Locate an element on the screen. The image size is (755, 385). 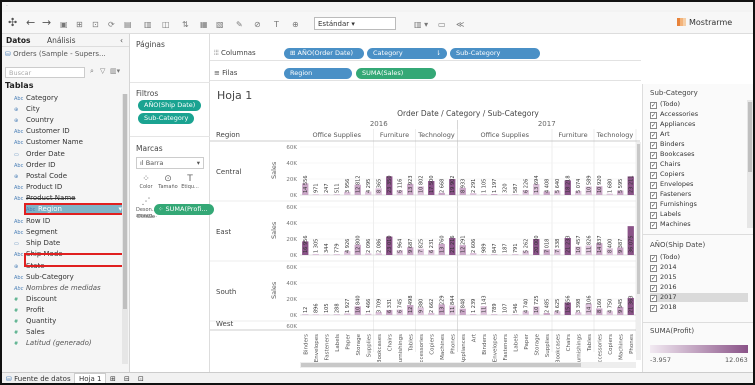
duplicate-sheet-icon: ▥ is located at coordinates (148, 25).